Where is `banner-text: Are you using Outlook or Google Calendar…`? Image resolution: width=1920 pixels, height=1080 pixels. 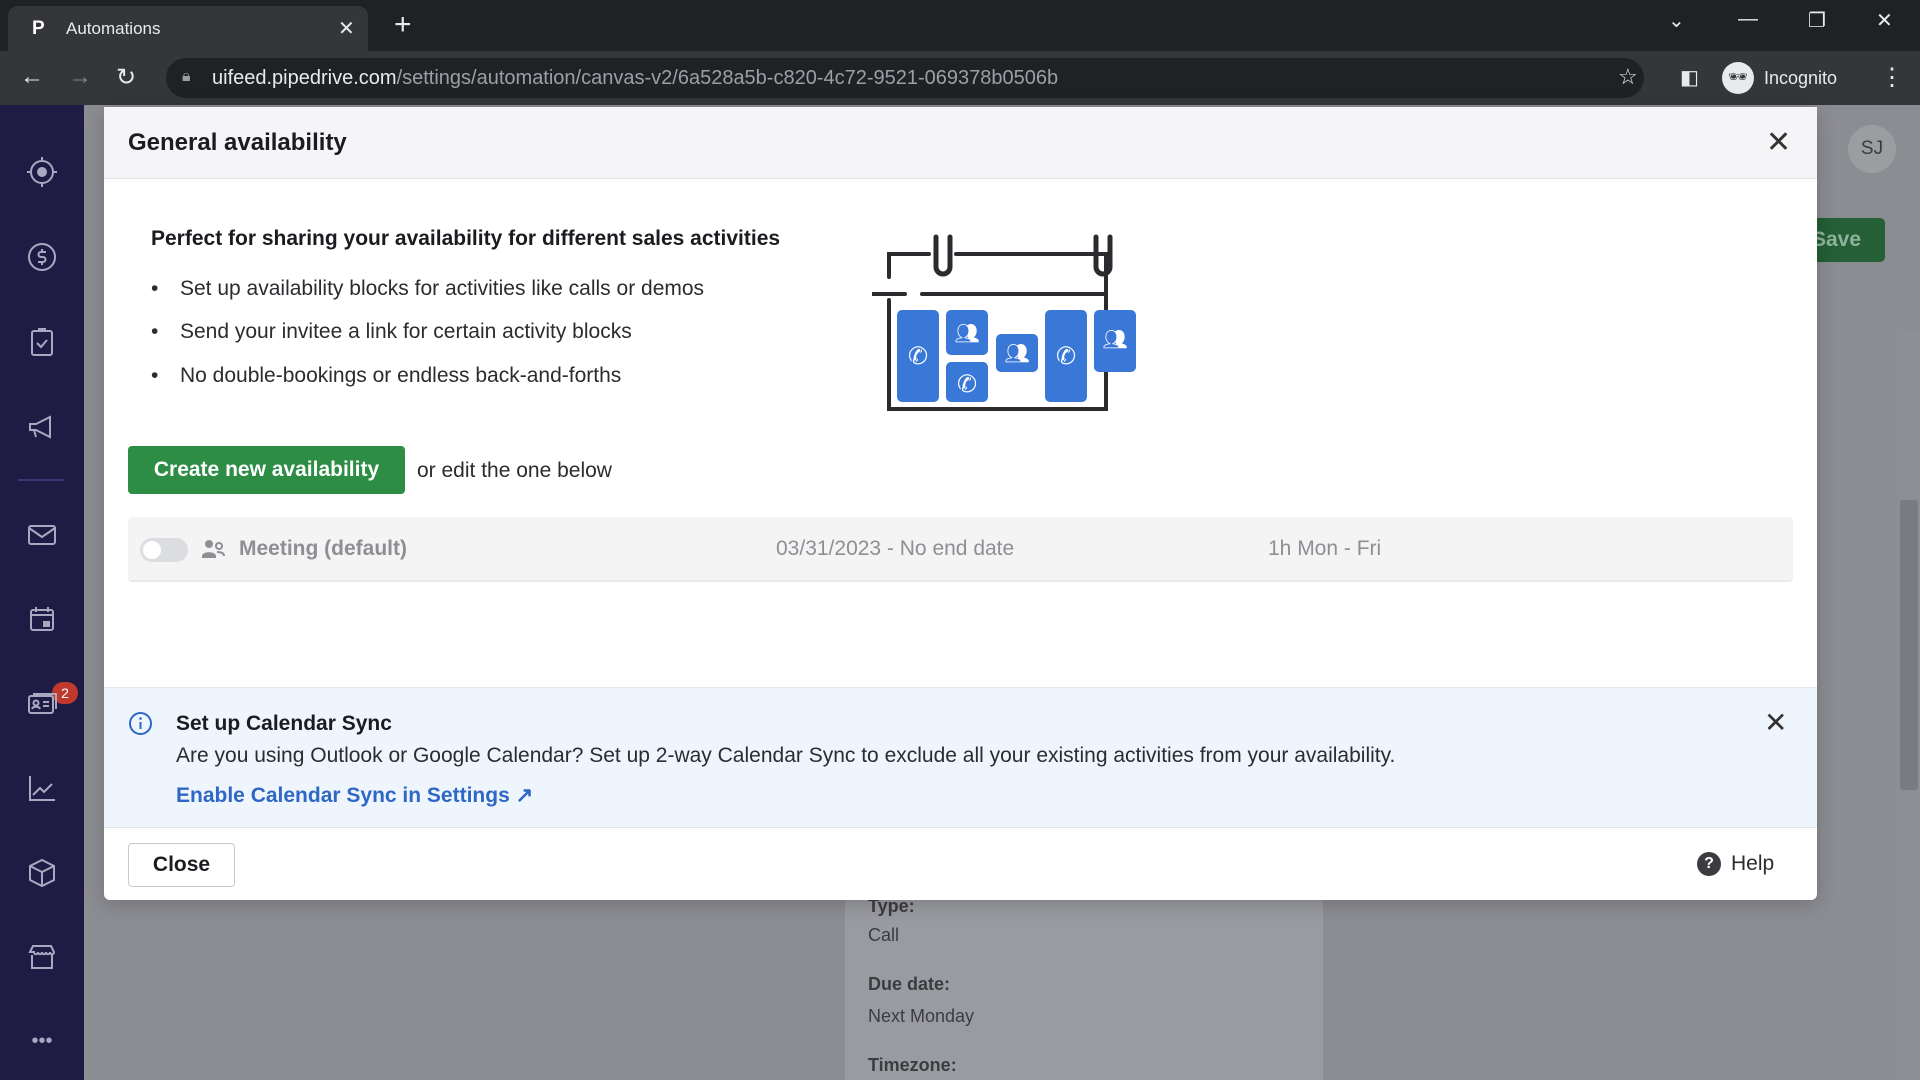
banner-text: Are you using Outlook or Google Calendar… is located at coordinates (786, 755).